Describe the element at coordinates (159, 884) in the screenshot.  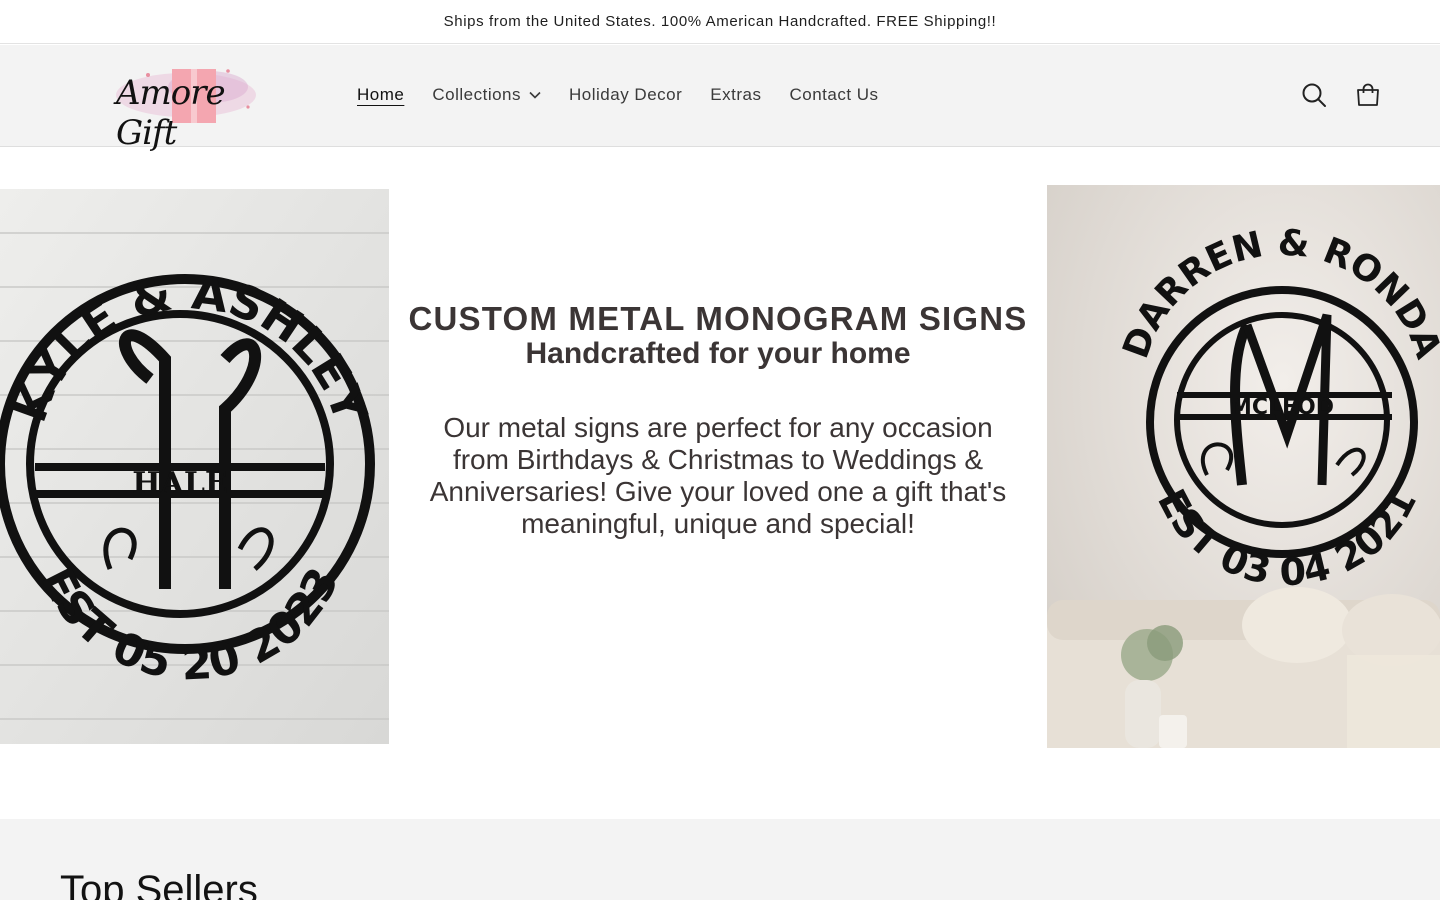
I see `top-sellers-heading: Top Sellers` at that location.